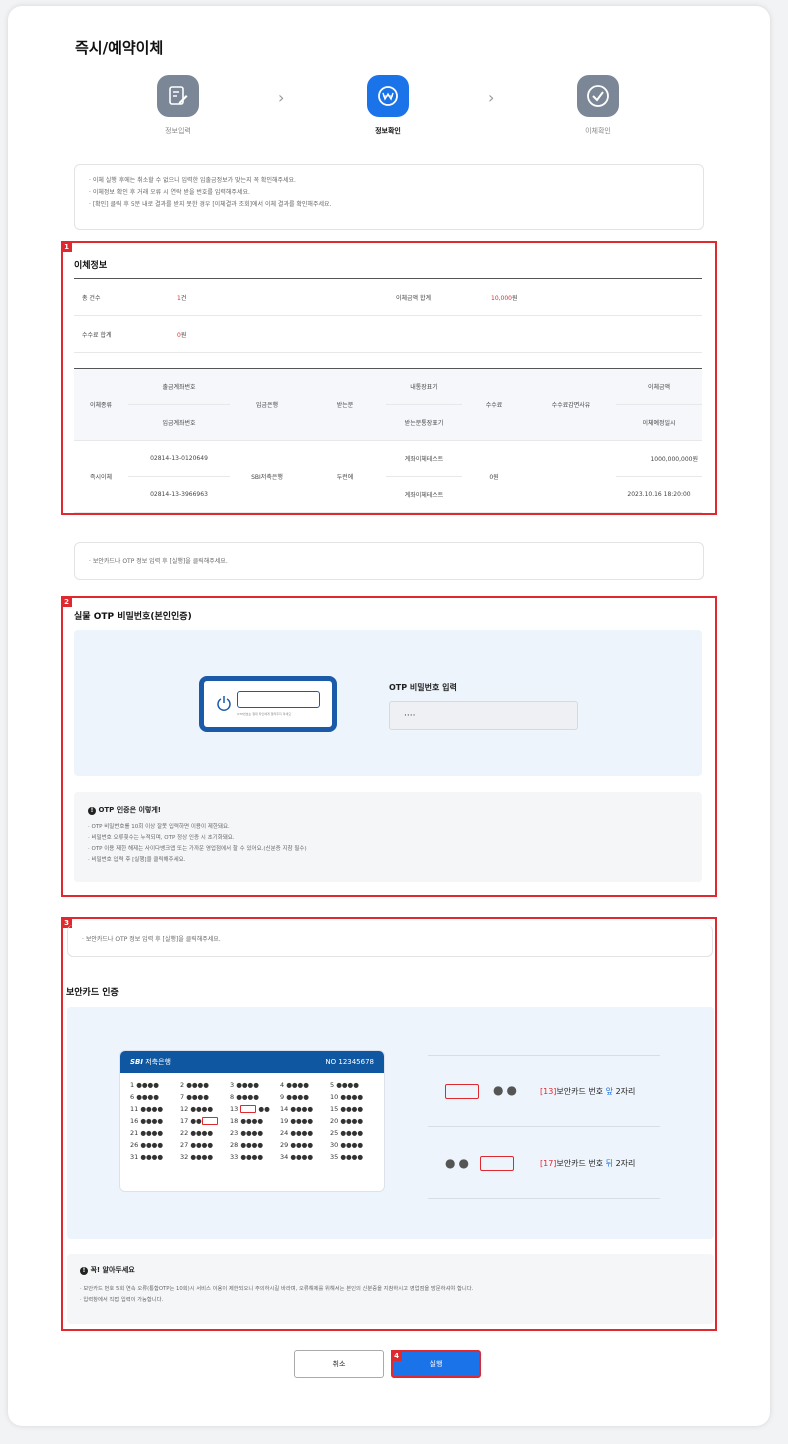 The width and height of the screenshot is (788, 1444). What do you see at coordinates (491, 97) in the screenshot?
I see `chevron-right-icon: ›` at bounding box center [491, 97].